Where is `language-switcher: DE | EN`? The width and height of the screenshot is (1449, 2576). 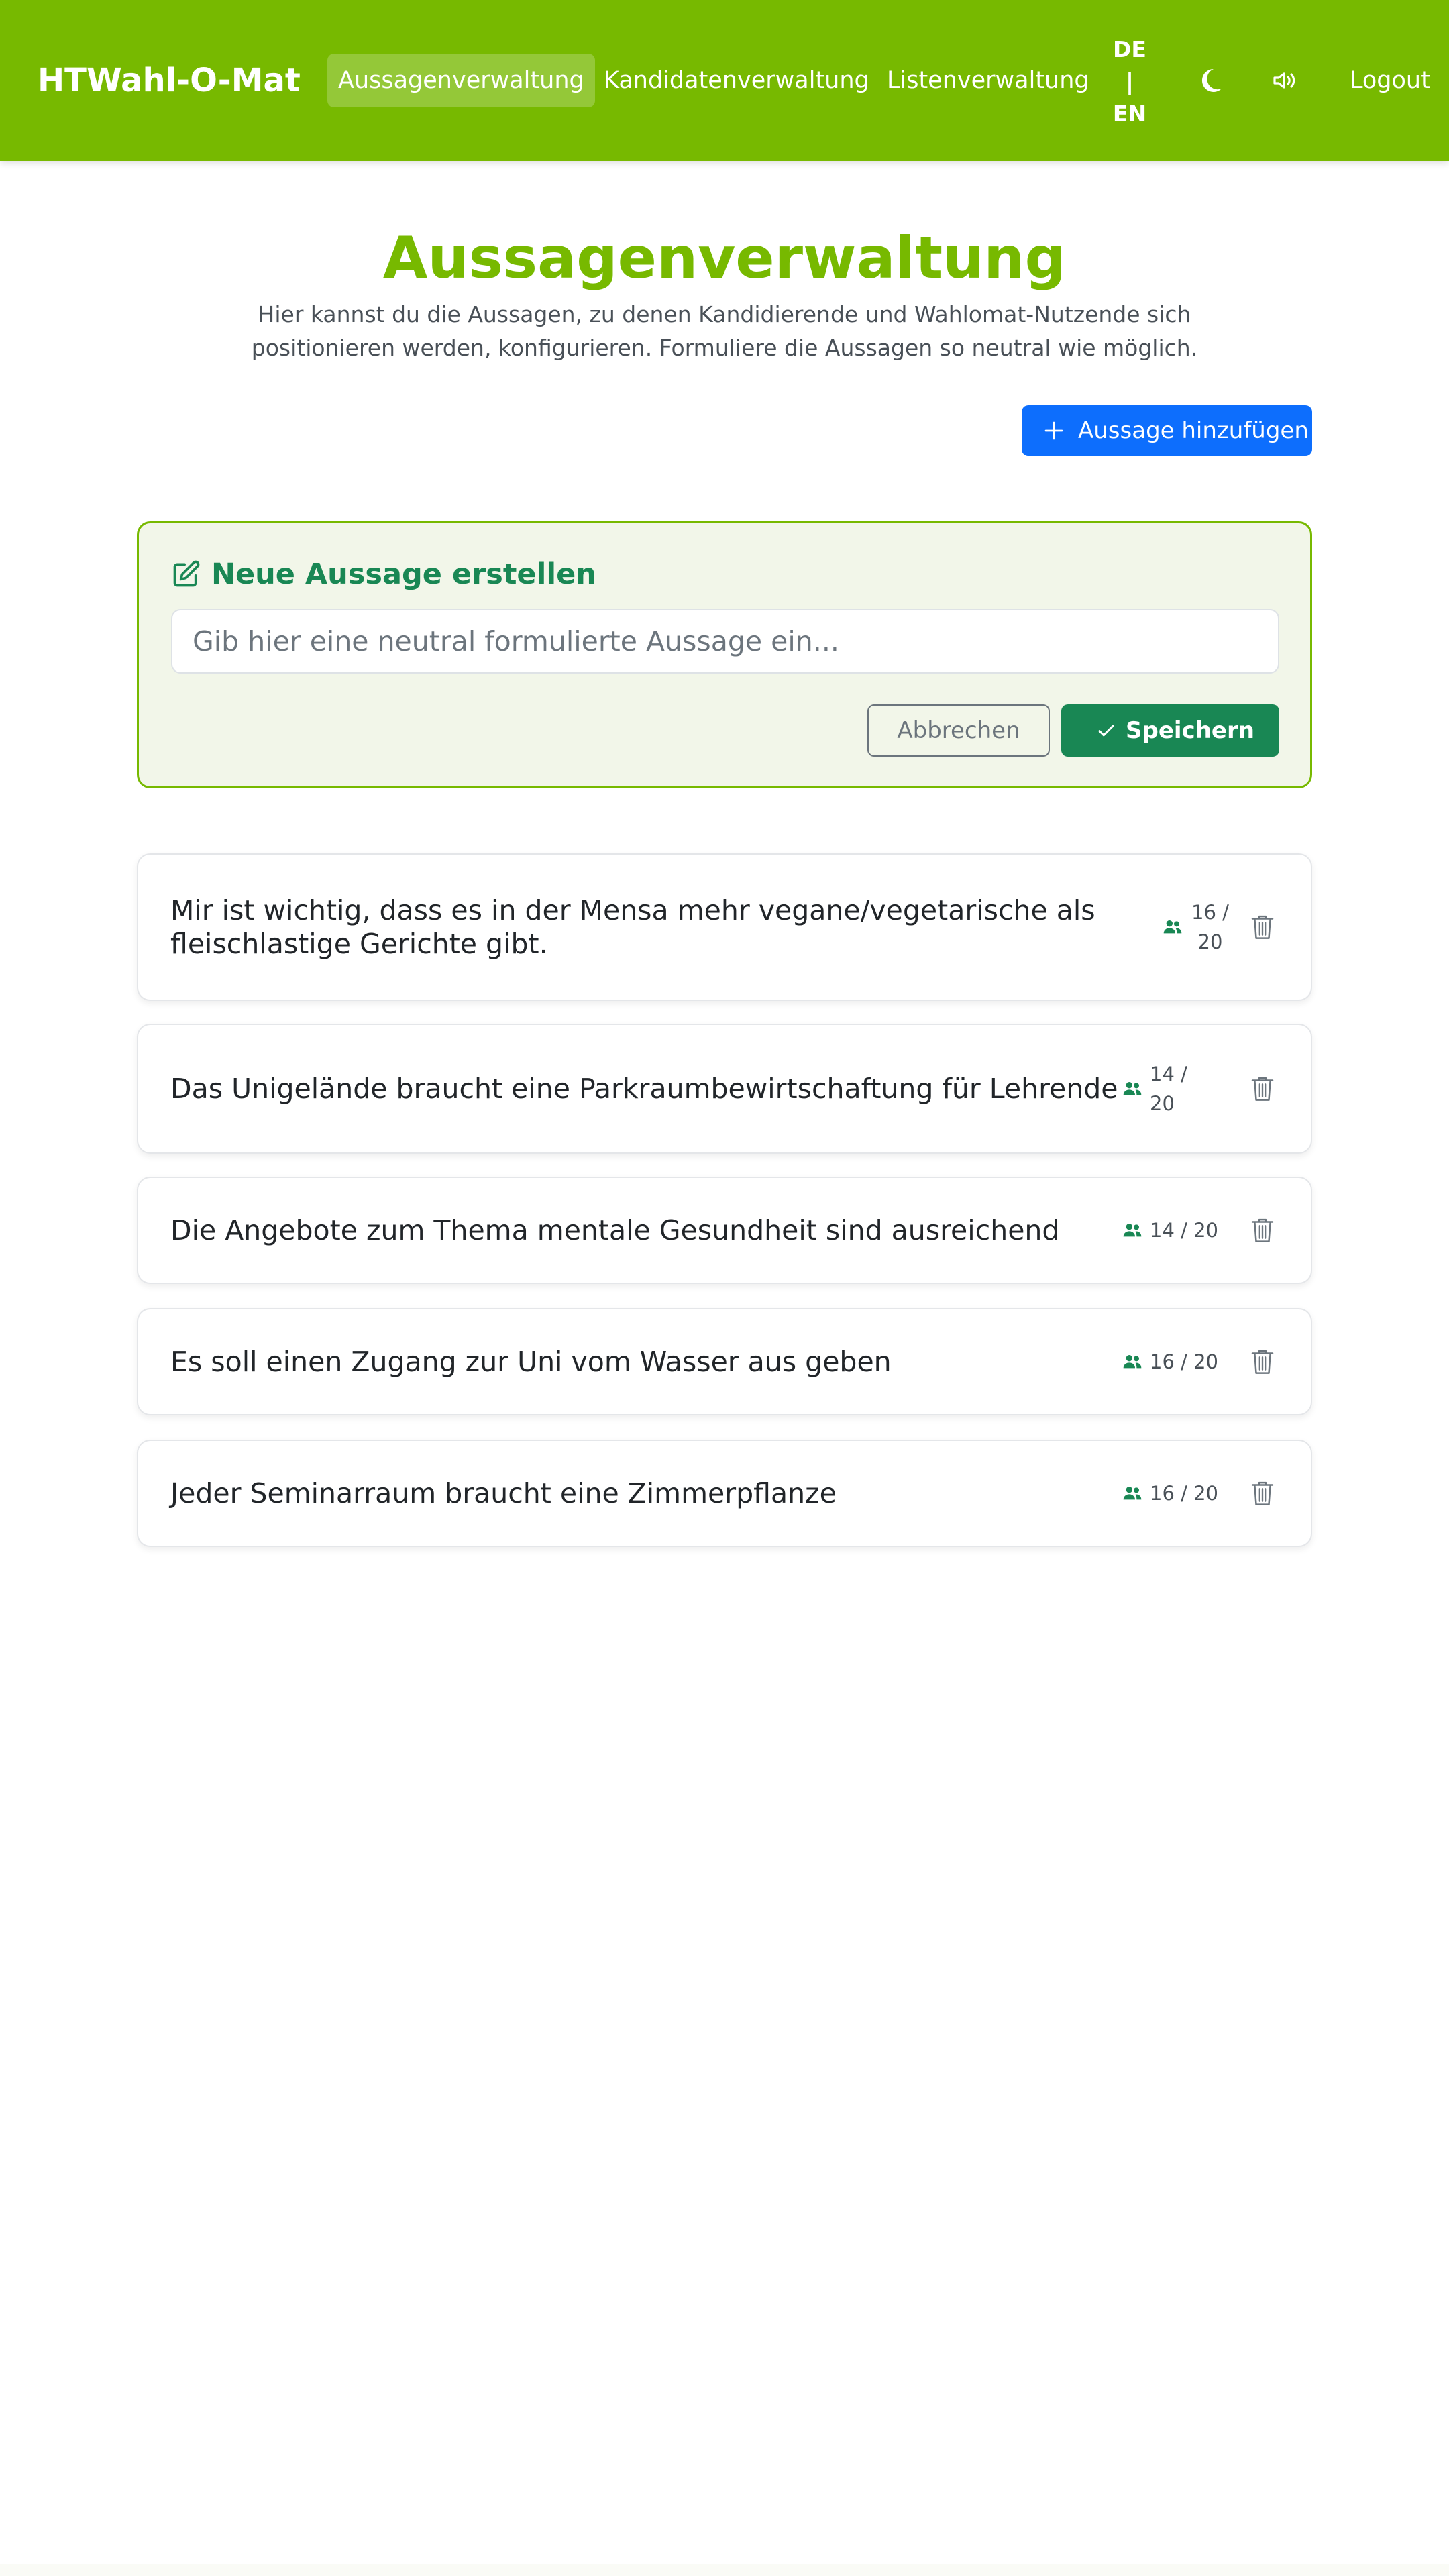 language-switcher: DE | EN is located at coordinates (1129, 82).